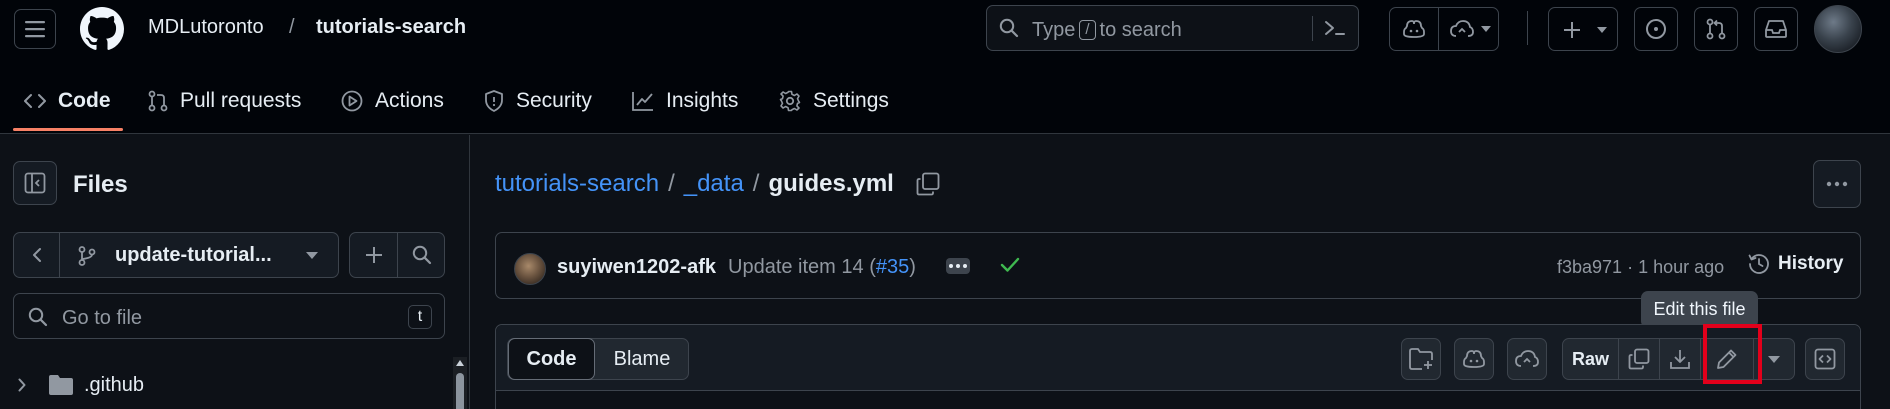 The width and height of the screenshot is (1890, 409). What do you see at coordinates (241, 100) in the screenshot?
I see `tab-label: Pull requests` at bounding box center [241, 100].